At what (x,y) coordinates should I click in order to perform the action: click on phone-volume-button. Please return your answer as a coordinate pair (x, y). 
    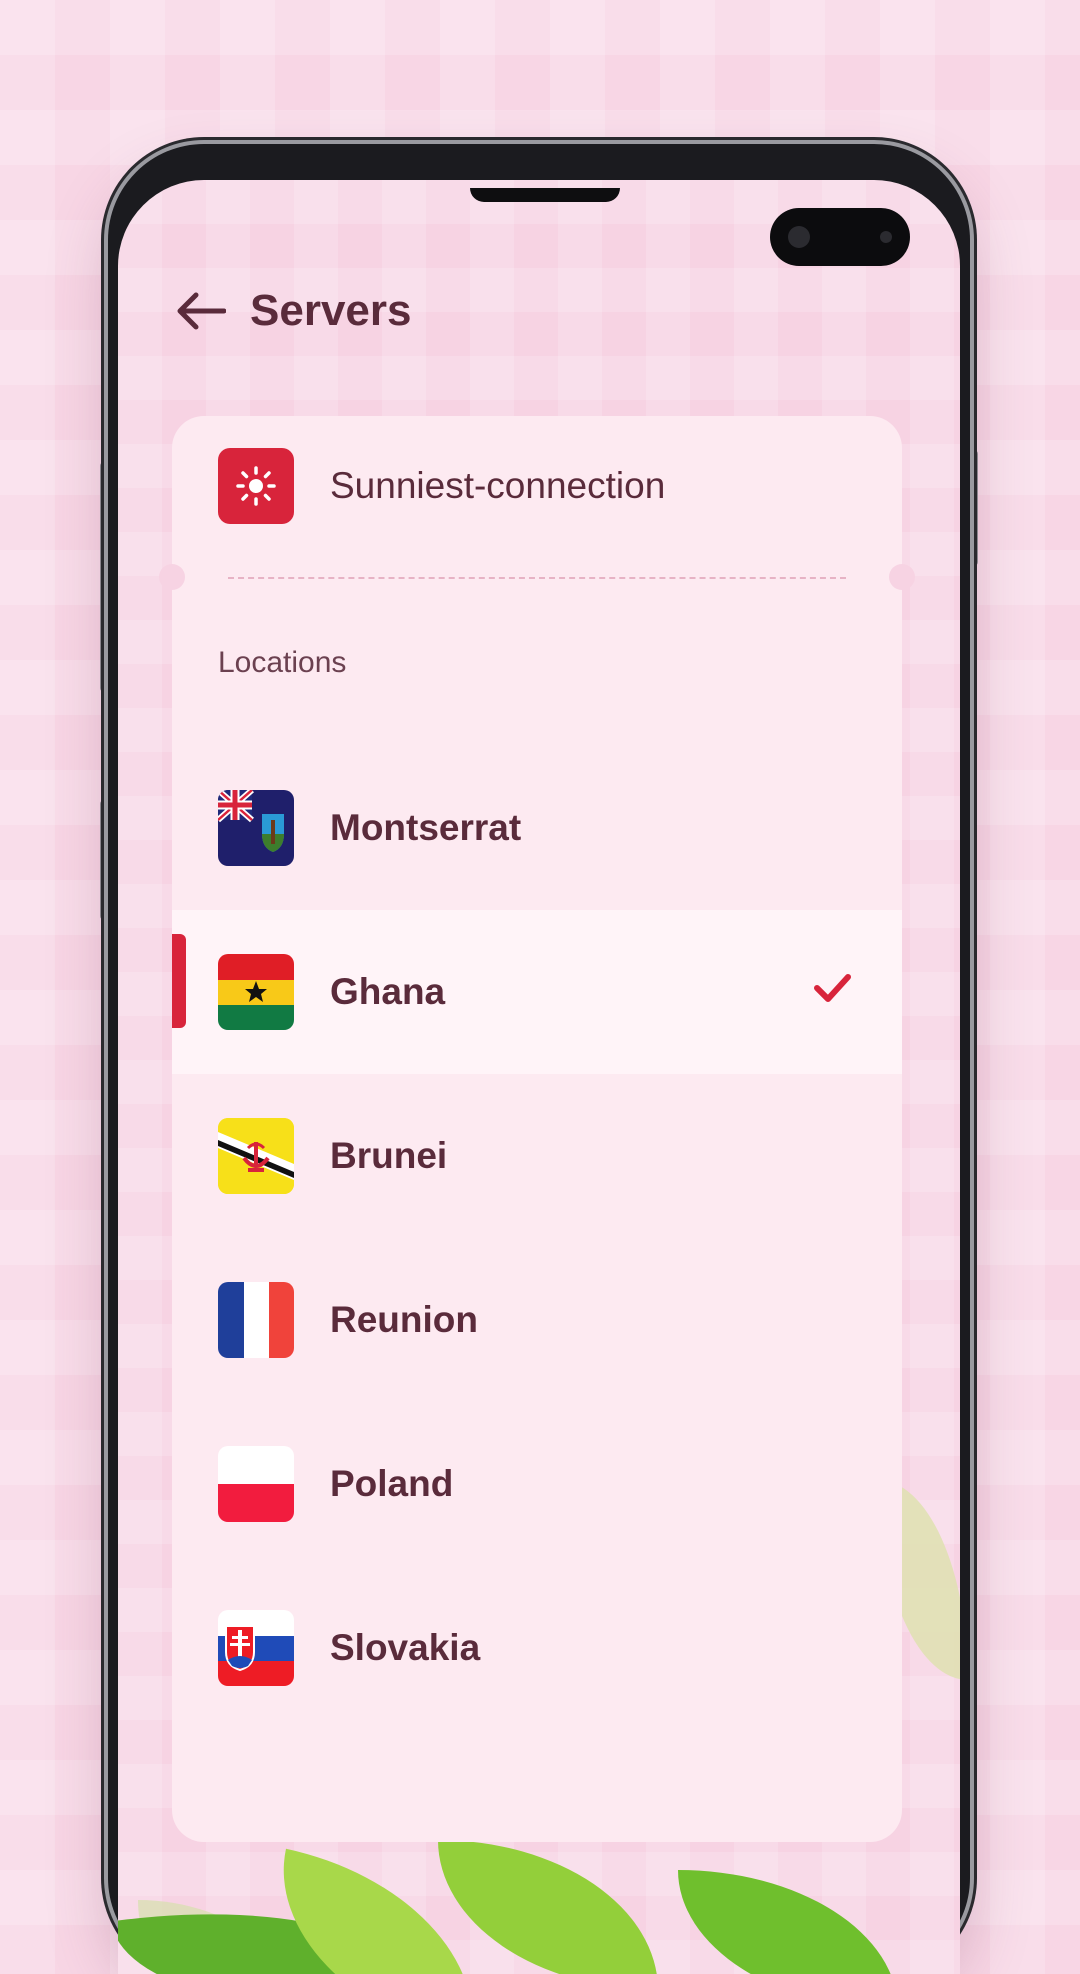
    Looking at the image, I should click on (104, 577).